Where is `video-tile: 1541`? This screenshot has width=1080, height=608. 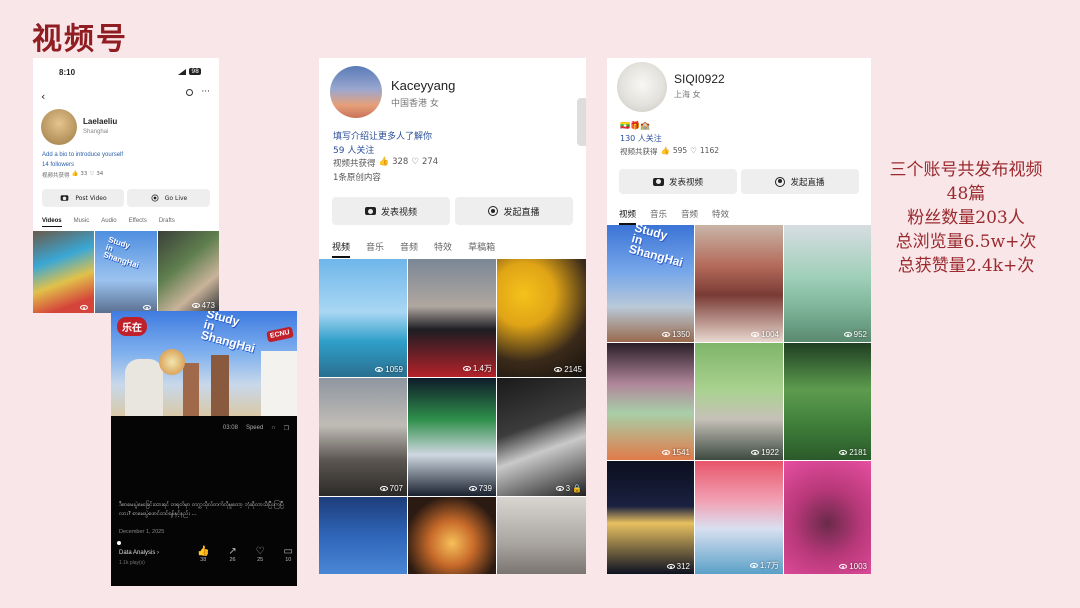 video-tile: 1541 is located at coordinates (650, 401).